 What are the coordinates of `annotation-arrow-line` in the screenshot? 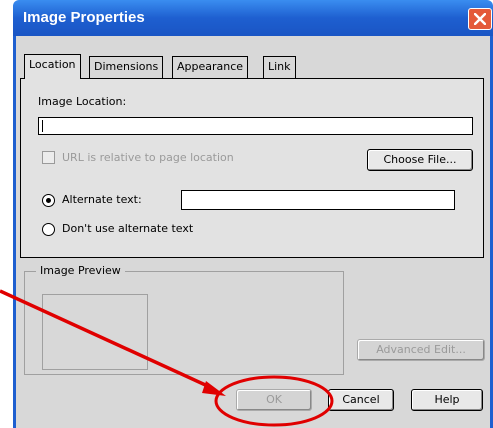 It's located at (106, 339).